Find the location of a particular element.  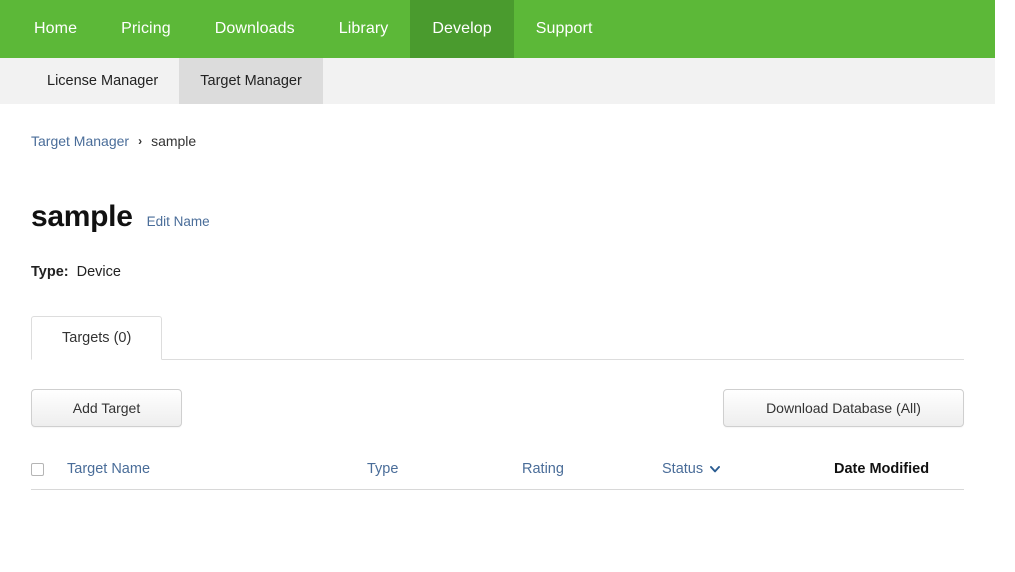

tab-label: Targets (0) is located at coordinates (97, 338).